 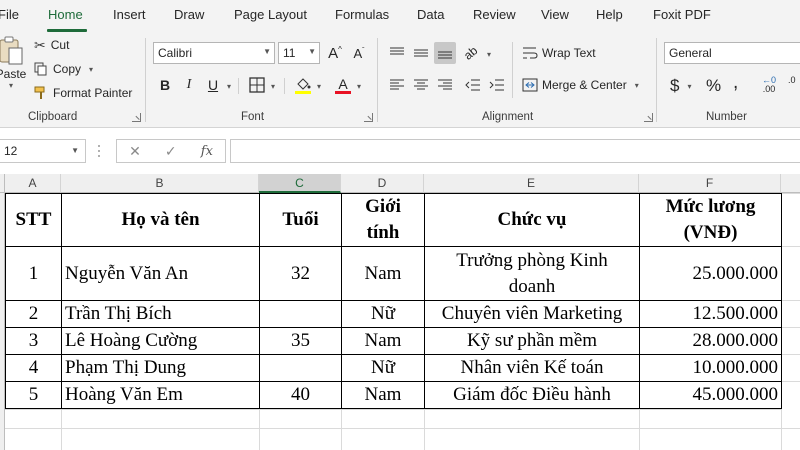 What do you see at coordinates (129, 14) in the screenshot?
I see `tab-insert: Insert` at bounding box center [129, 14].